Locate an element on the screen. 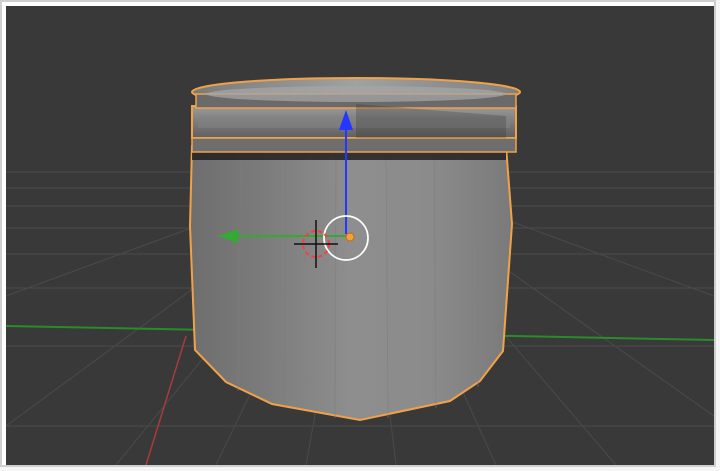 The image size is (720, 471). origin-point-icon is located at coordinates (350, 237).